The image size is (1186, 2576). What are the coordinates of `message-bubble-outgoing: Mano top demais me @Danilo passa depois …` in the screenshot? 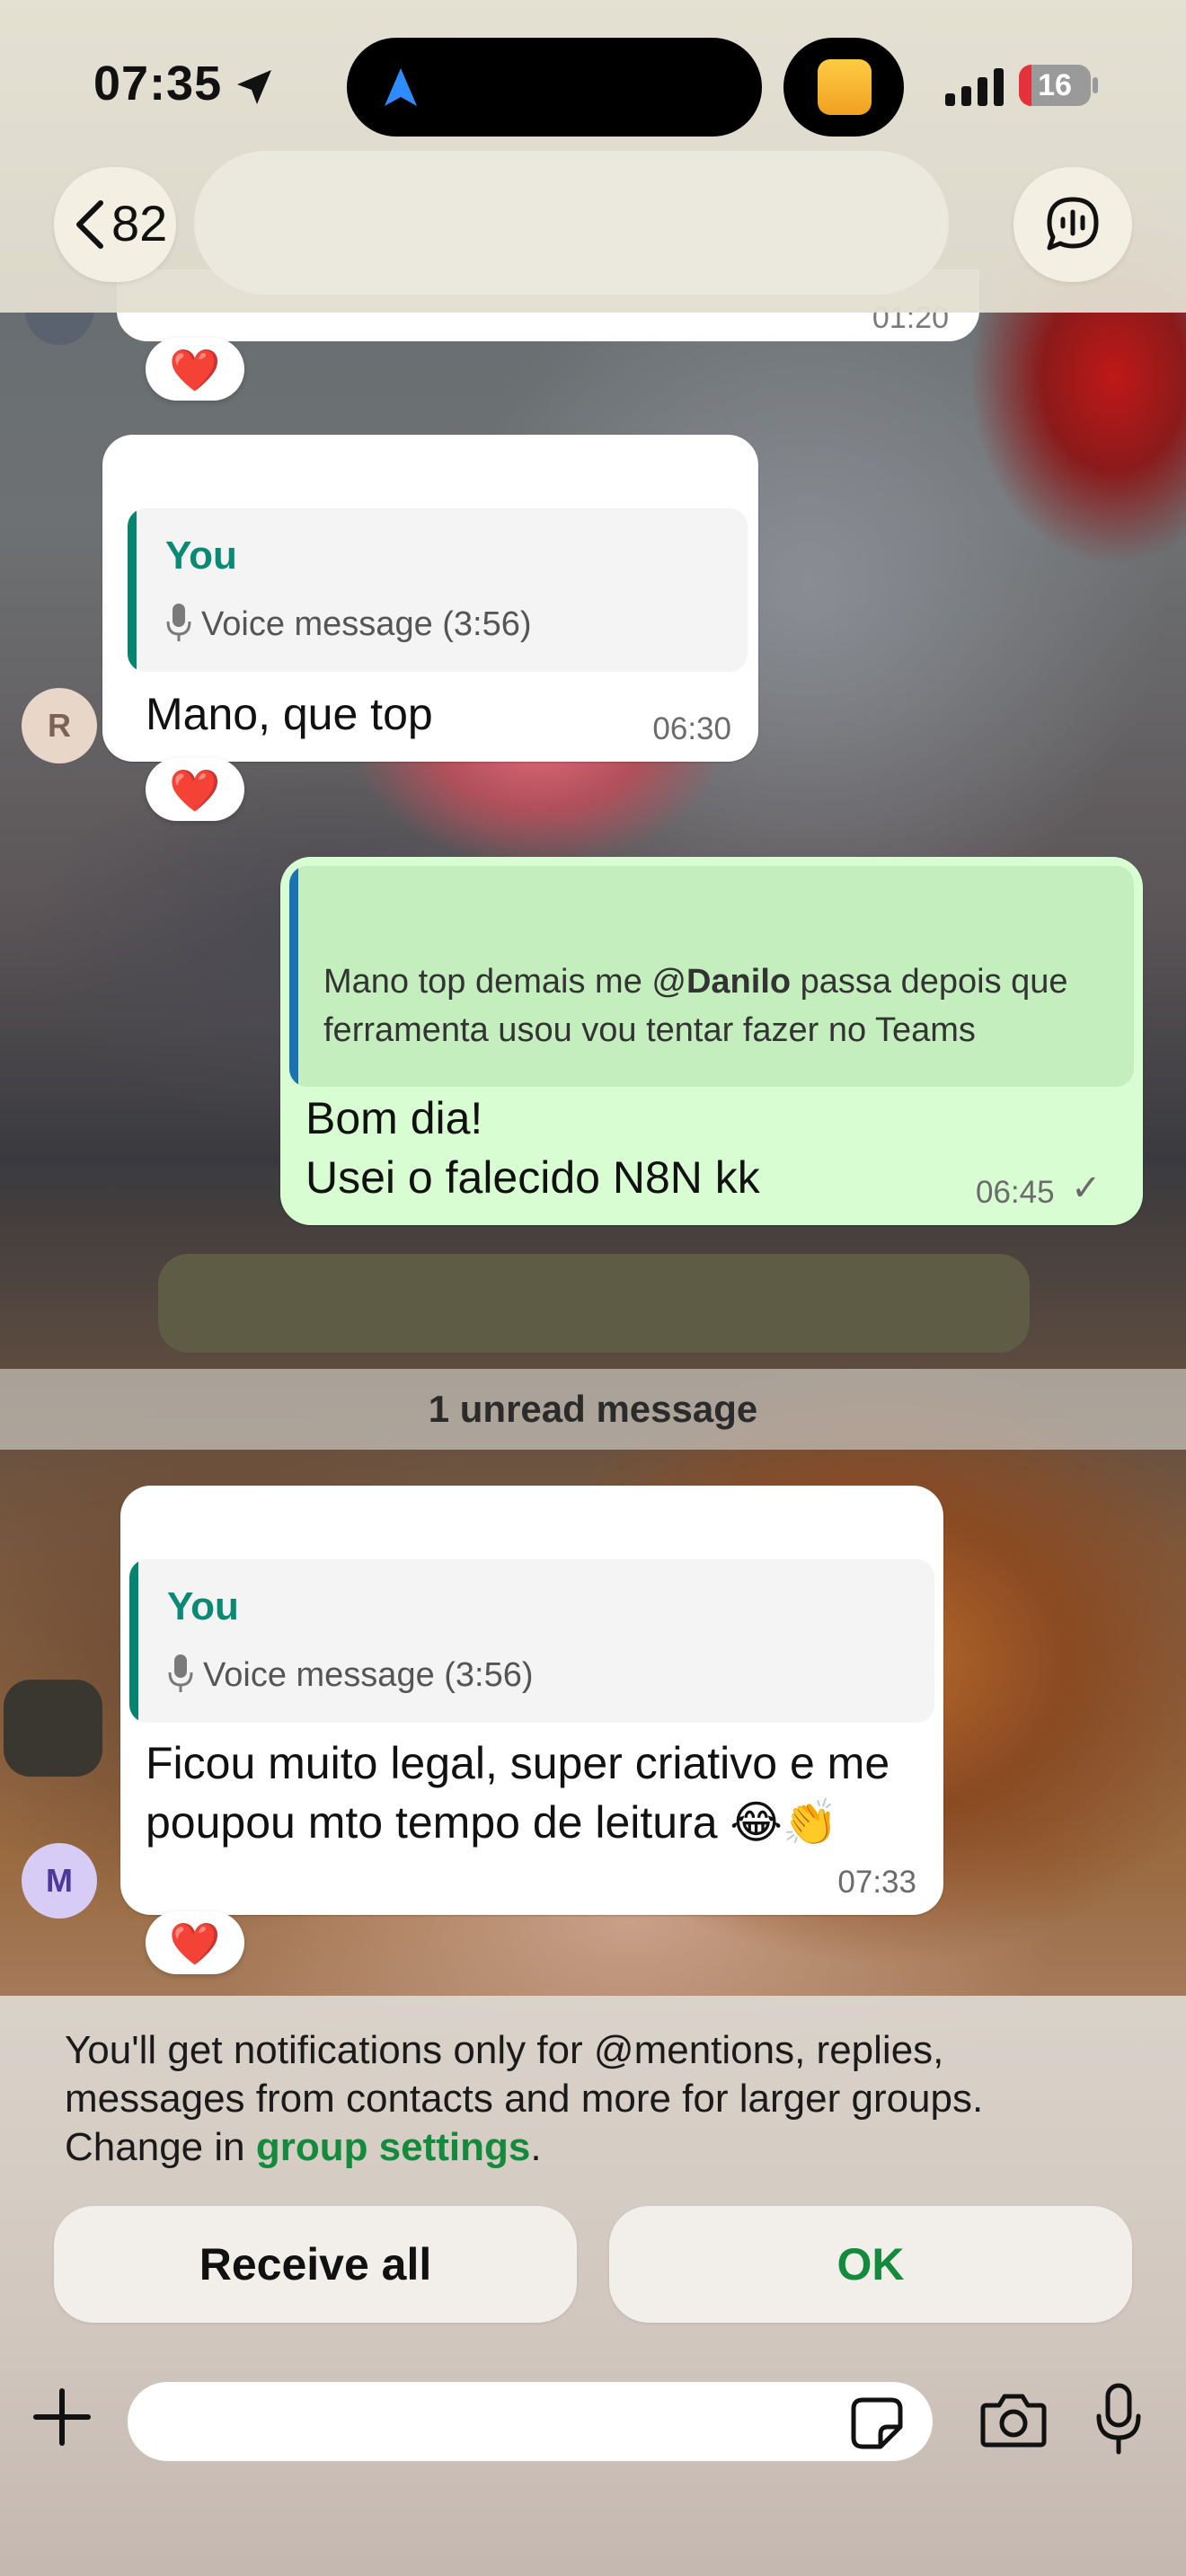 It's located at (711, 1041).